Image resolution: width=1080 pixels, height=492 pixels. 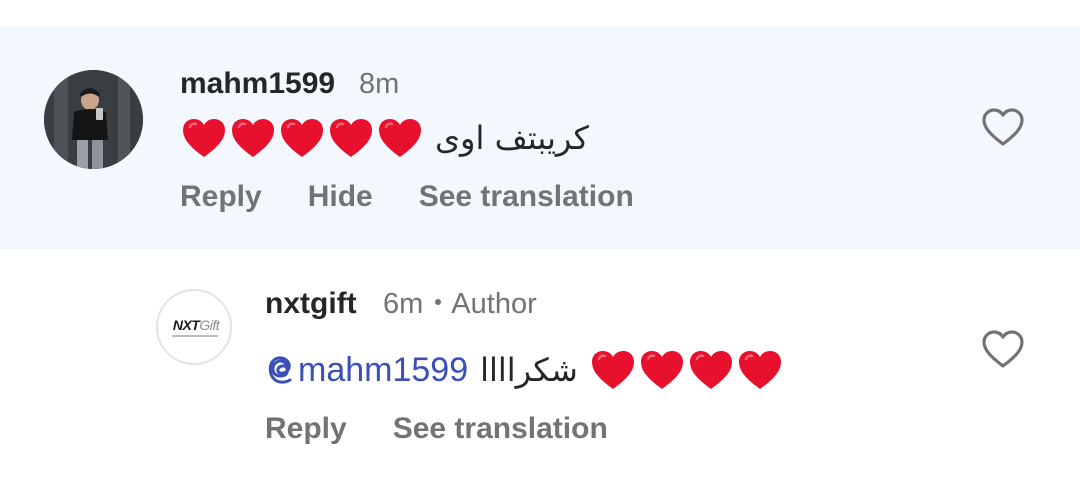 I want to click on comment-text: شكراااا, so click(x=529, y=370).